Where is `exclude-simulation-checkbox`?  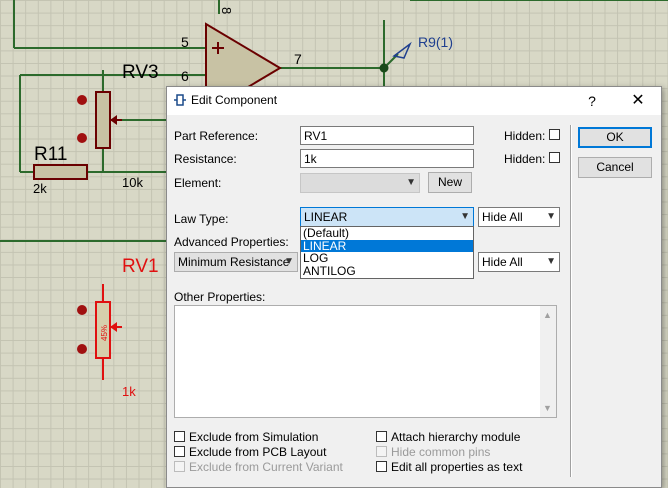
exclude-simulation-checkbox is located at coordinates (179, 436).